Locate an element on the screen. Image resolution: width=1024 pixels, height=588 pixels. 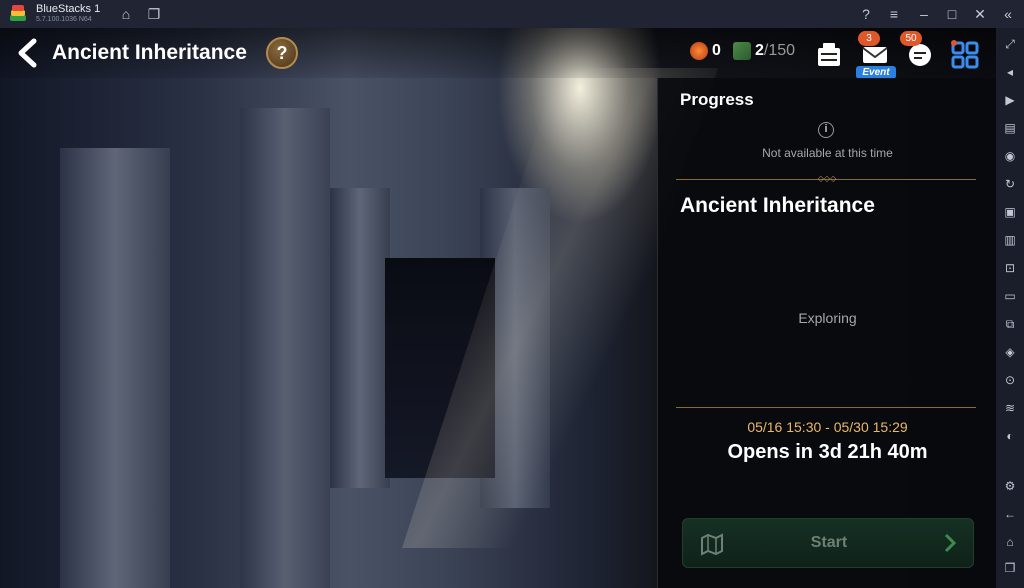
apk-icon: ▥ is located at coordinates (1010, 240).